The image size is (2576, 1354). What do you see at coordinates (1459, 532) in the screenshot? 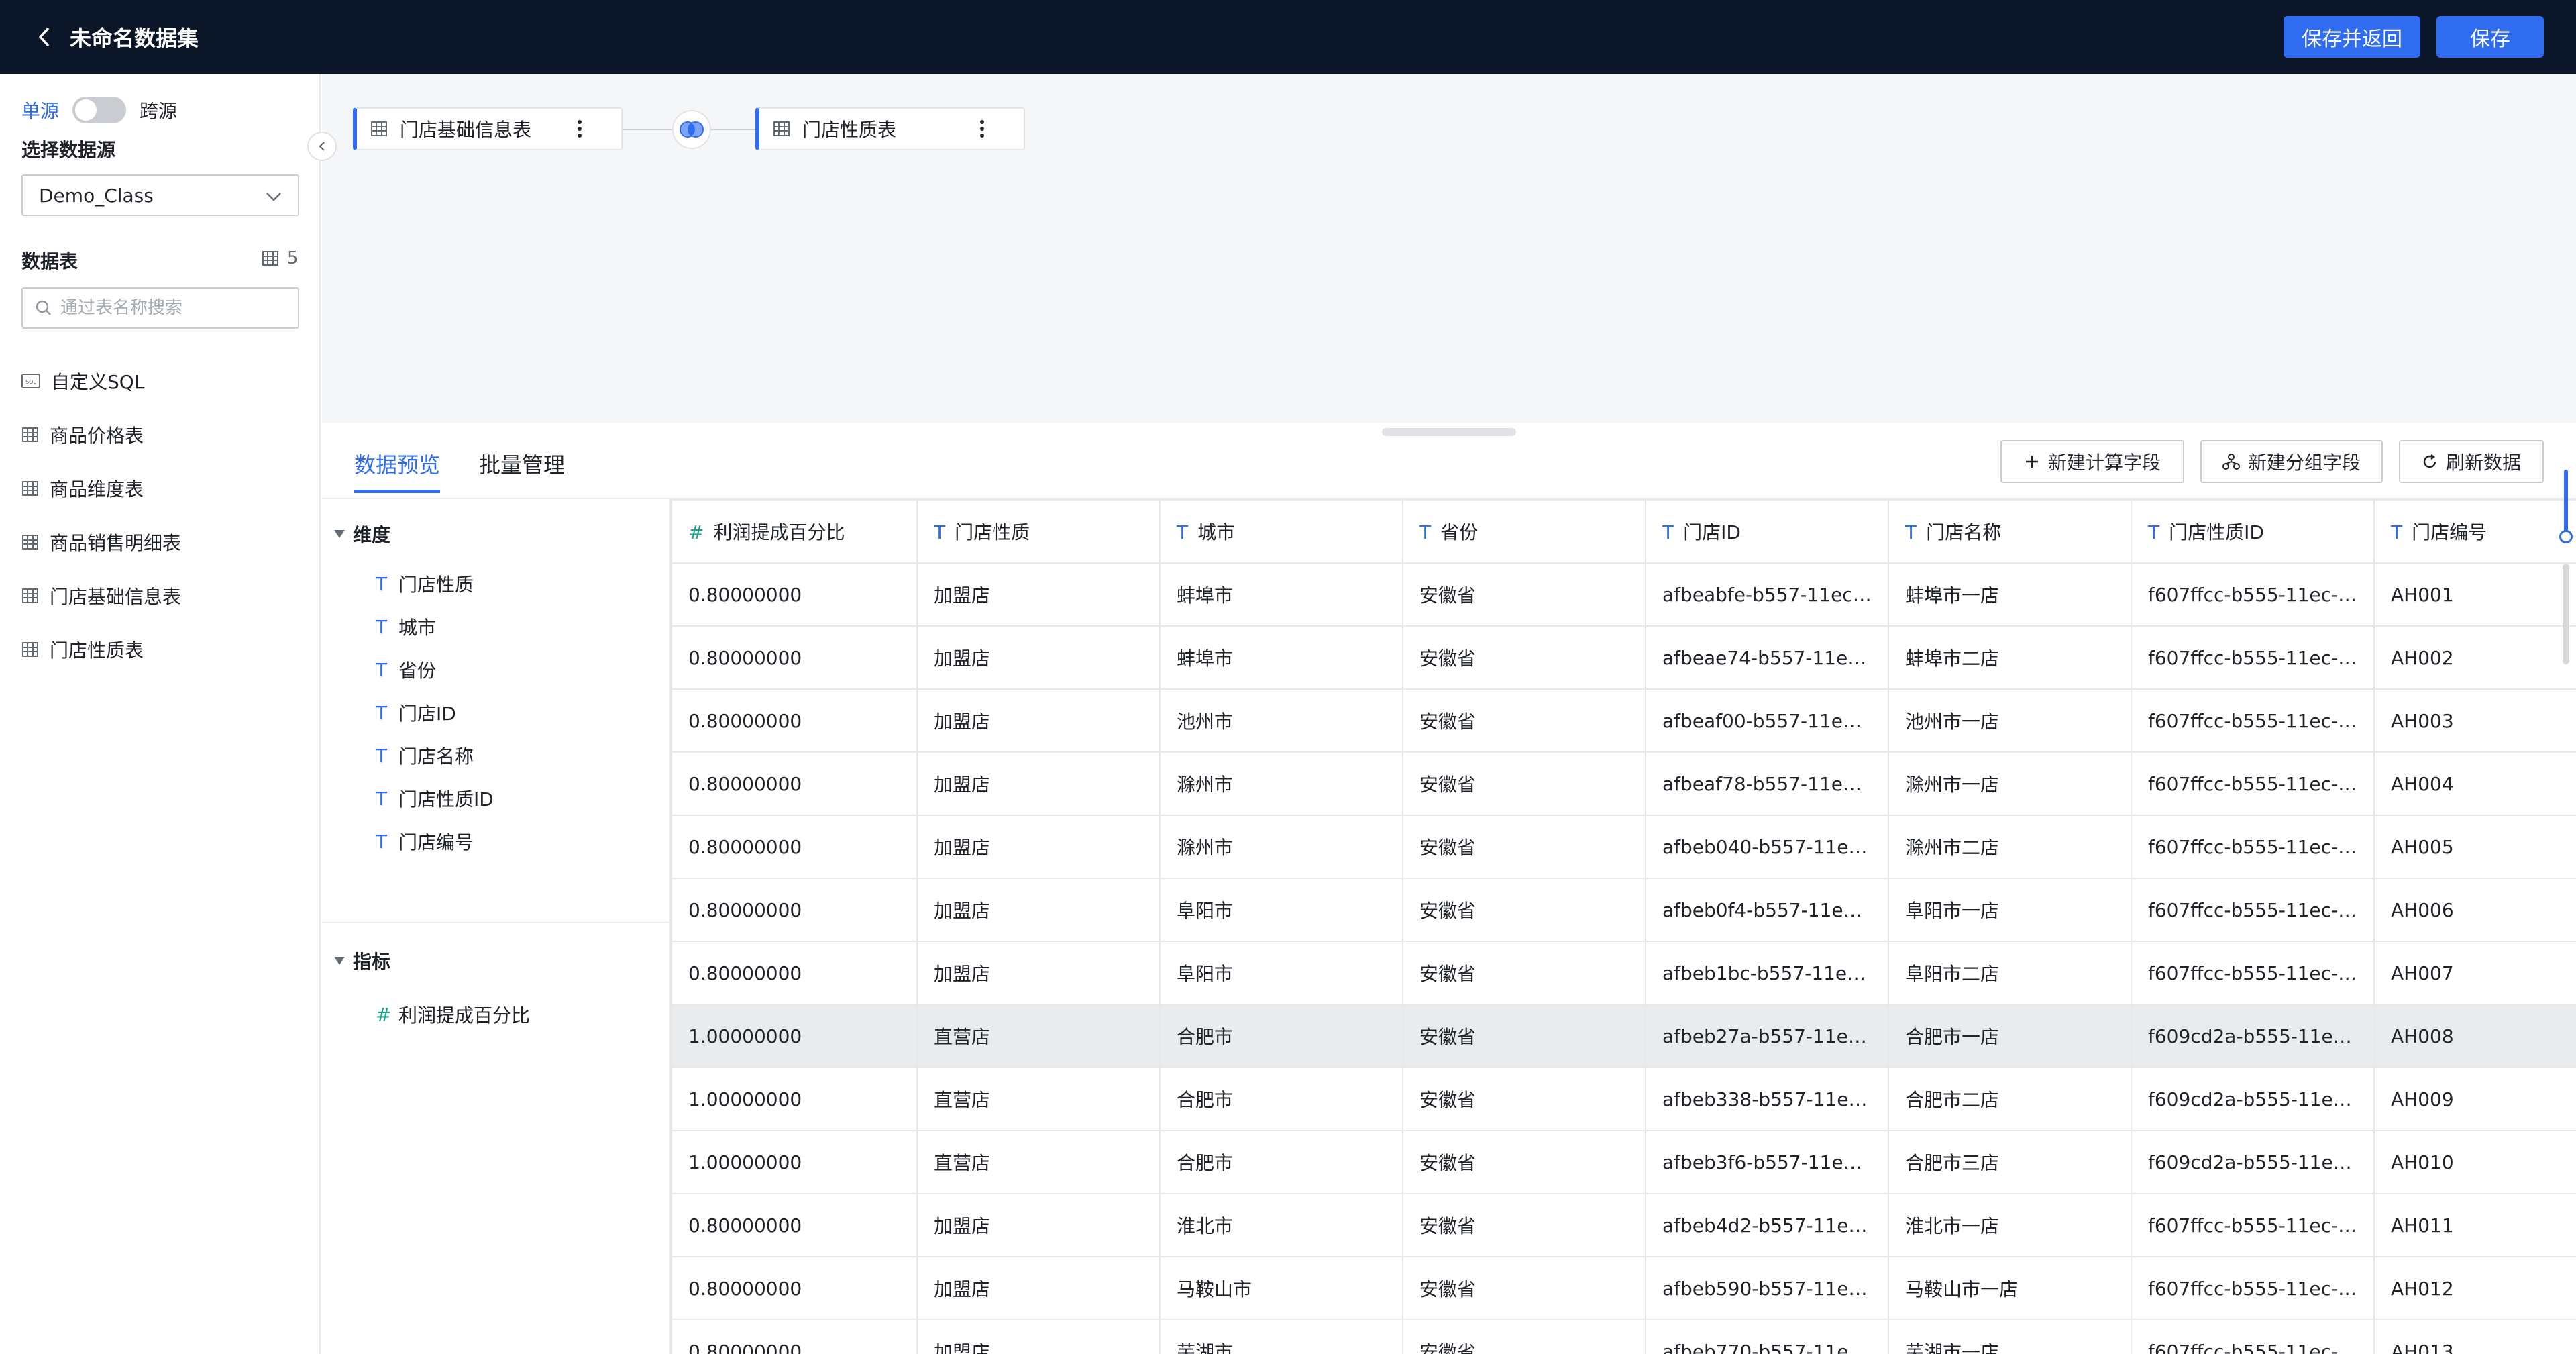
I see `column-header-label: 省份` at bounding box center [1459, 532].